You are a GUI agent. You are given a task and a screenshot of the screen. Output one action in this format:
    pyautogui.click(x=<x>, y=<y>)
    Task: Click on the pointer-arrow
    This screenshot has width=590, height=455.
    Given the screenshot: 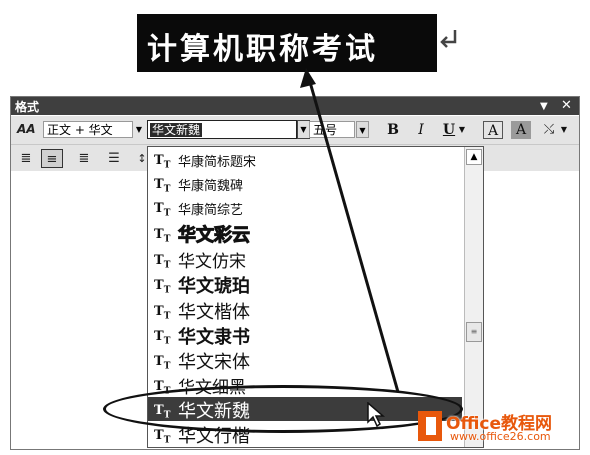 What is the action you would take?
    pyautogui.click(x=350, y=230)
    